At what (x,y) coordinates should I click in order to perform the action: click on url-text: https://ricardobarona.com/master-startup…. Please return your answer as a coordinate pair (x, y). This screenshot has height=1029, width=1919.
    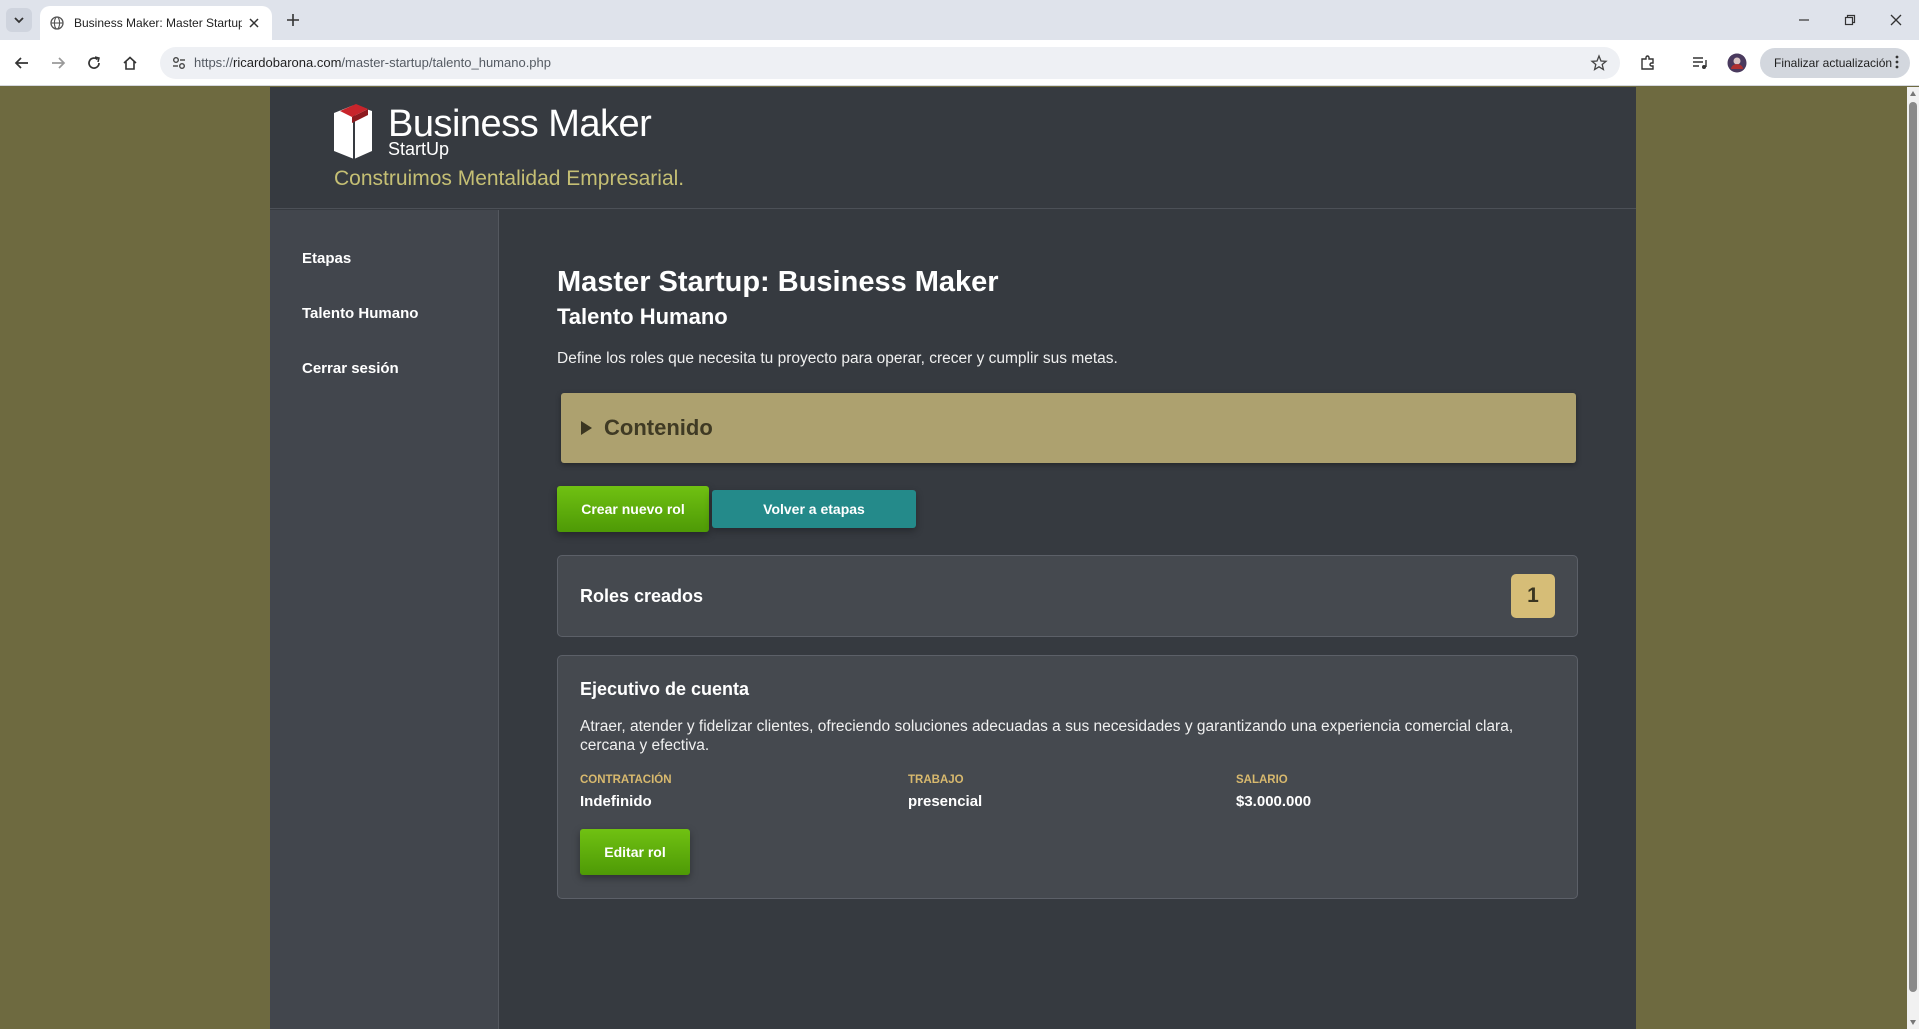
    Looking at the image, I should click on (372, 62).